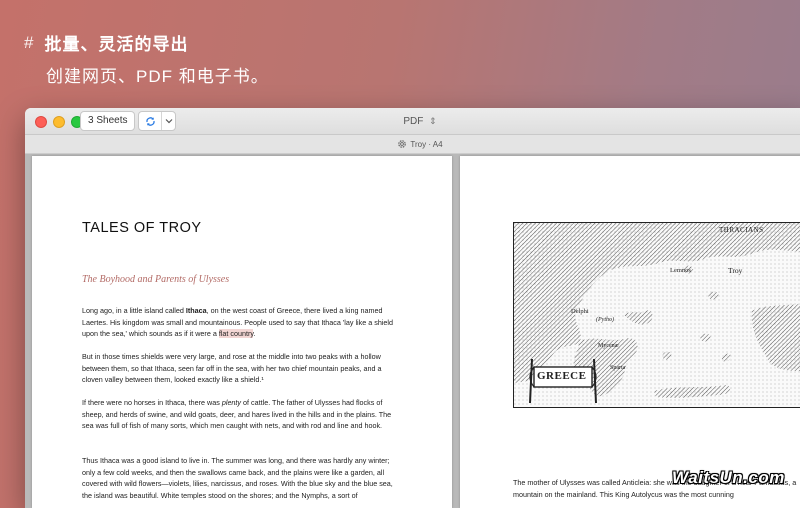  Describe the element at coordinates (156, 279) in the screenshot. I see `chapter-title: The Boyhood and Parents of Ulysses` at that location.